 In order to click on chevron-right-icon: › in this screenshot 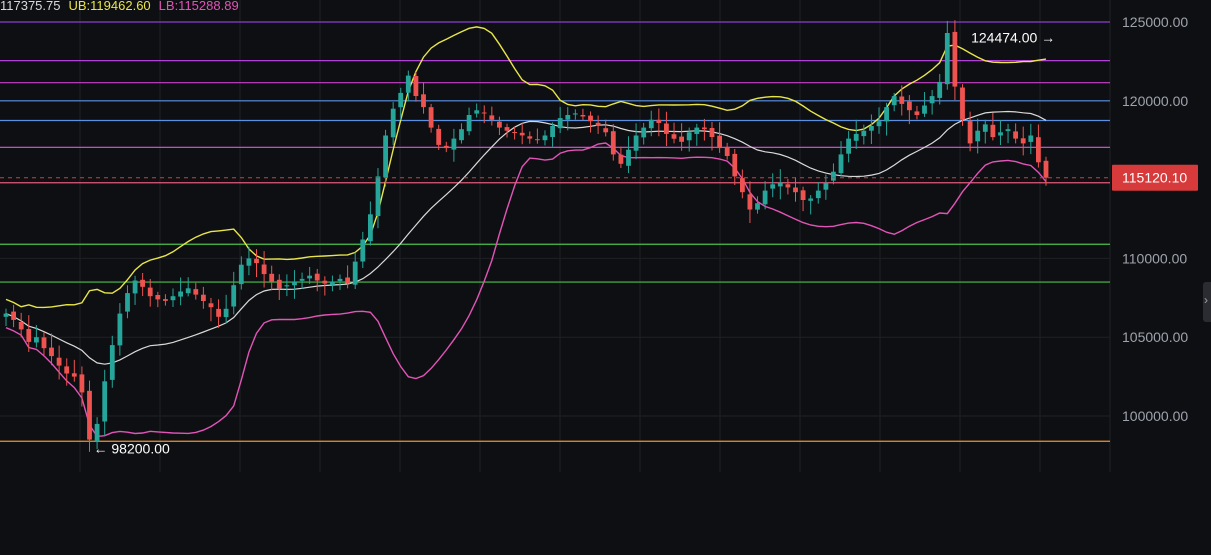, I will do `click(1206, 300)`.